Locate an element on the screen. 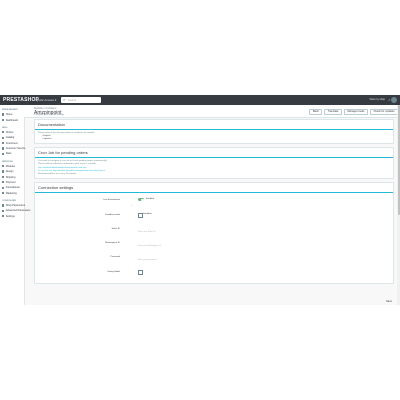 The image size is (400, 400). payment-icon is located at coordinates (3, 182).